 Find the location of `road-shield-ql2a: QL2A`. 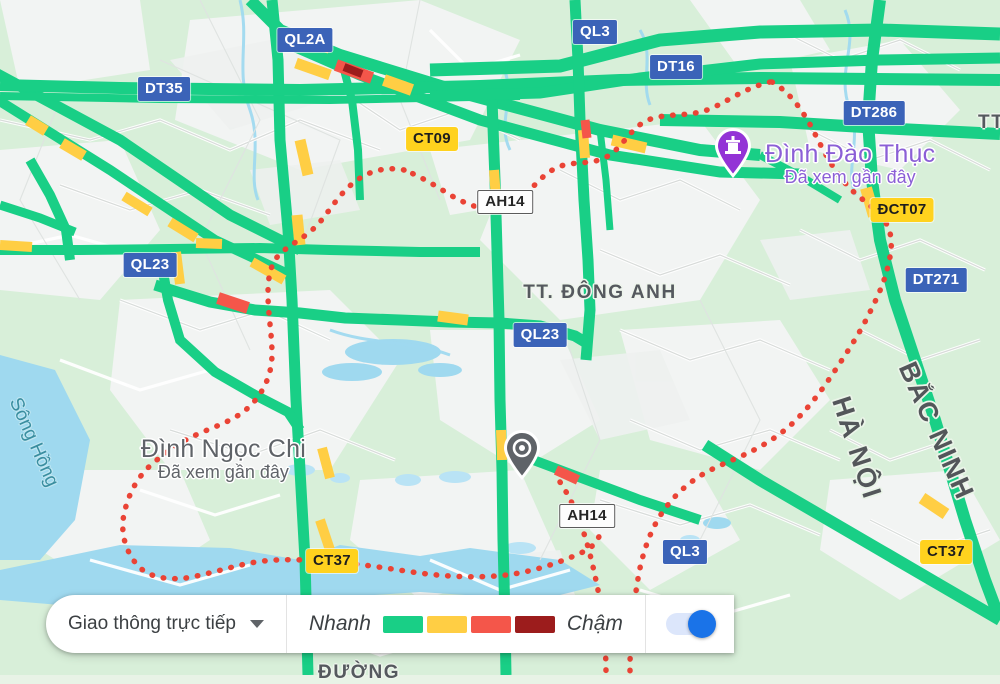

road-shield-ql2a: QL2A is located at coordinates (305, 40).